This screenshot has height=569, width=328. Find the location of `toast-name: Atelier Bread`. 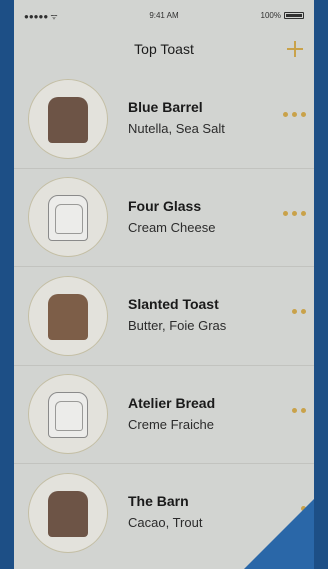

toast-name: Atelier Bread is located at coordinates (172, 402).